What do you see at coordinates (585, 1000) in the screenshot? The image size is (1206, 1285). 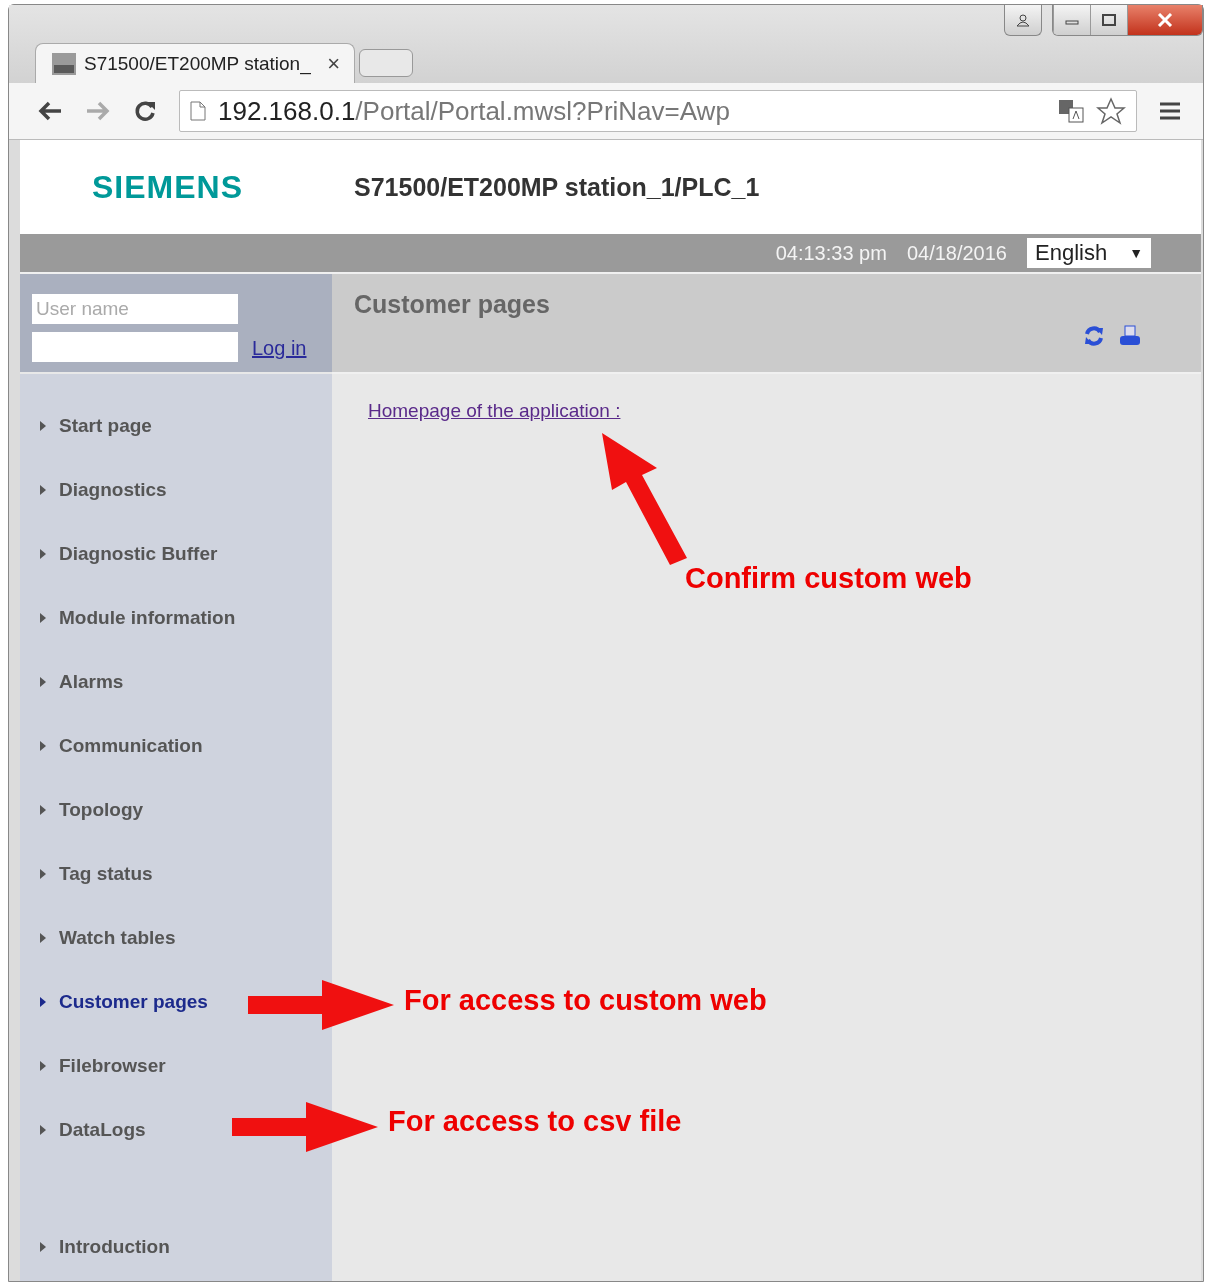 I see `annotation-text: For access to custom web` at bounding box center [585, 1000].